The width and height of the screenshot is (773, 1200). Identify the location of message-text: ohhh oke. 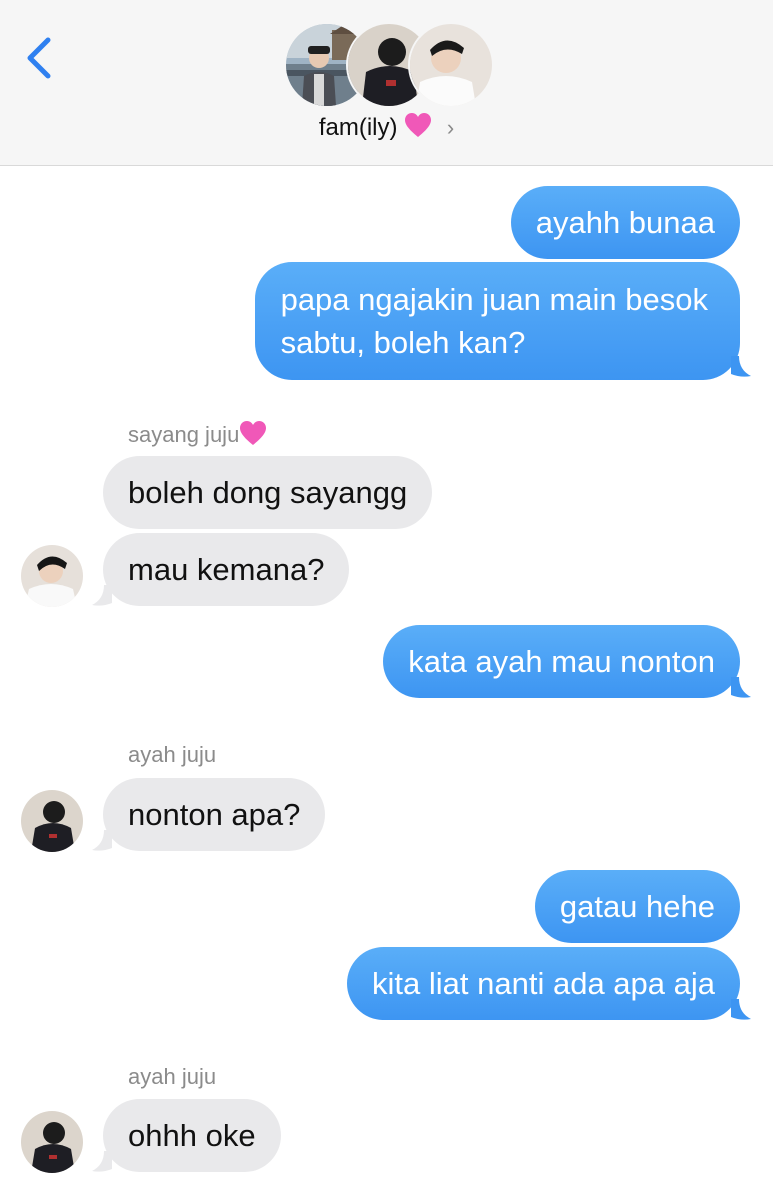
(192, 1135).